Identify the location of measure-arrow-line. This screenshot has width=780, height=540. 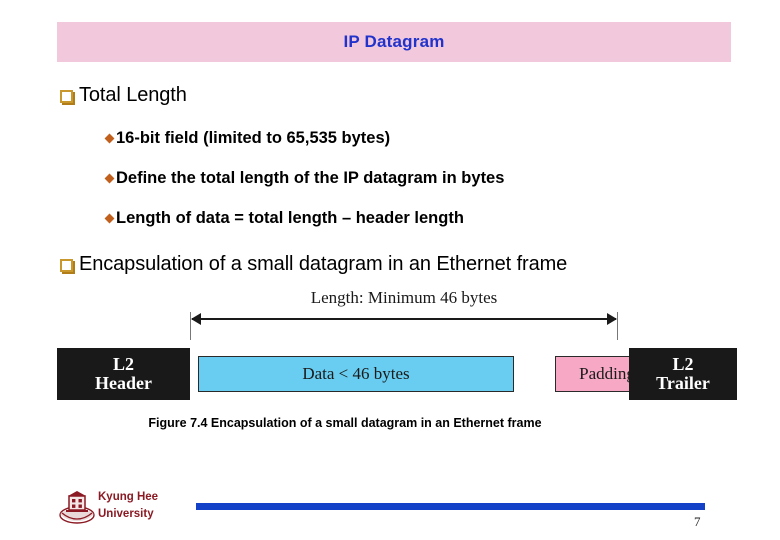
(404, 319).